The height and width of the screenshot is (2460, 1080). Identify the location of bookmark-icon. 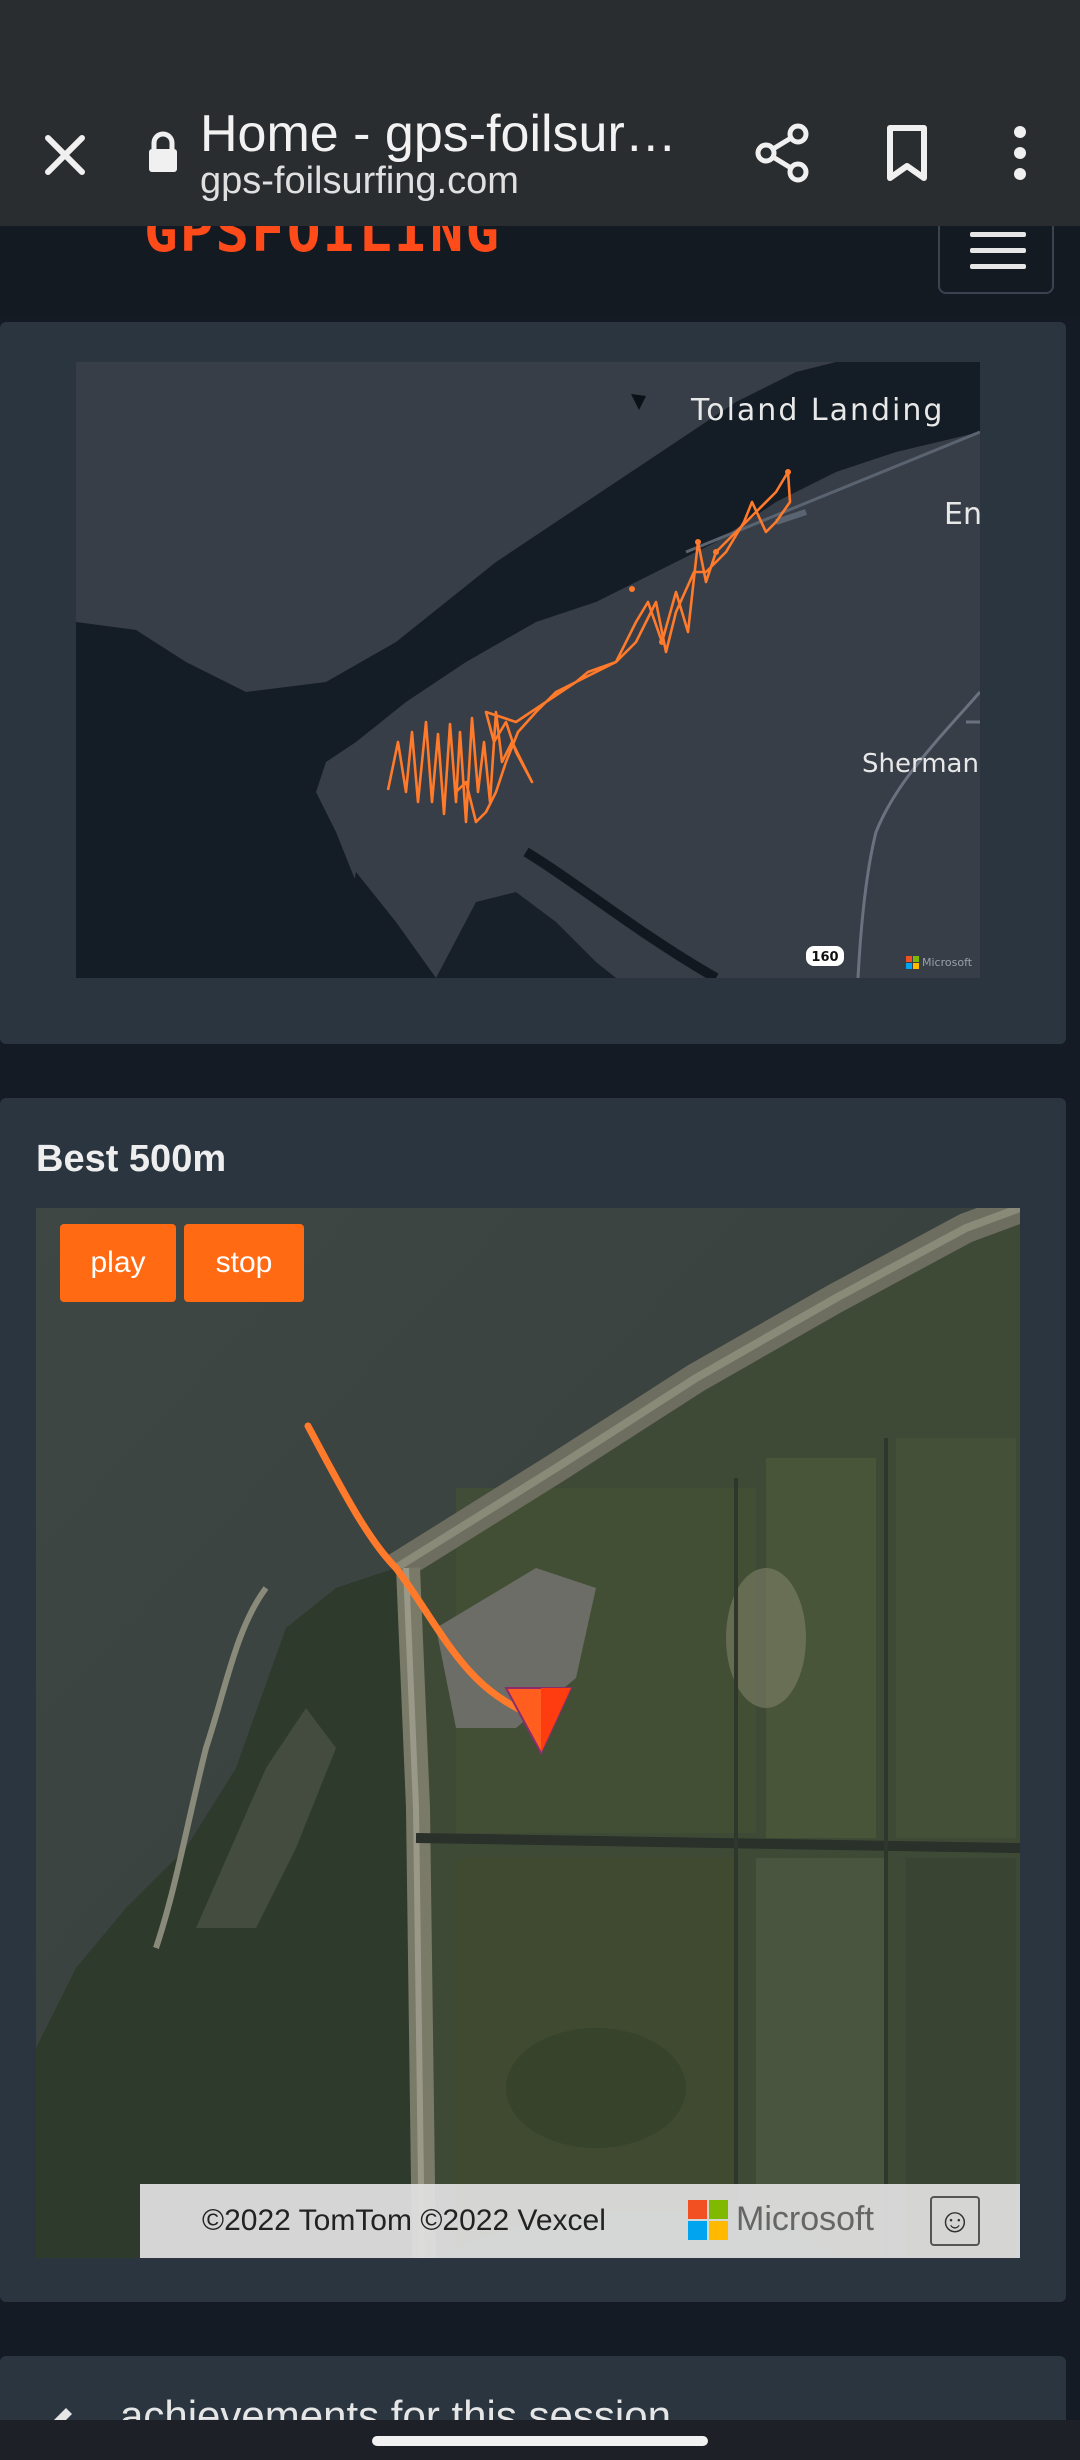
(907, 153).